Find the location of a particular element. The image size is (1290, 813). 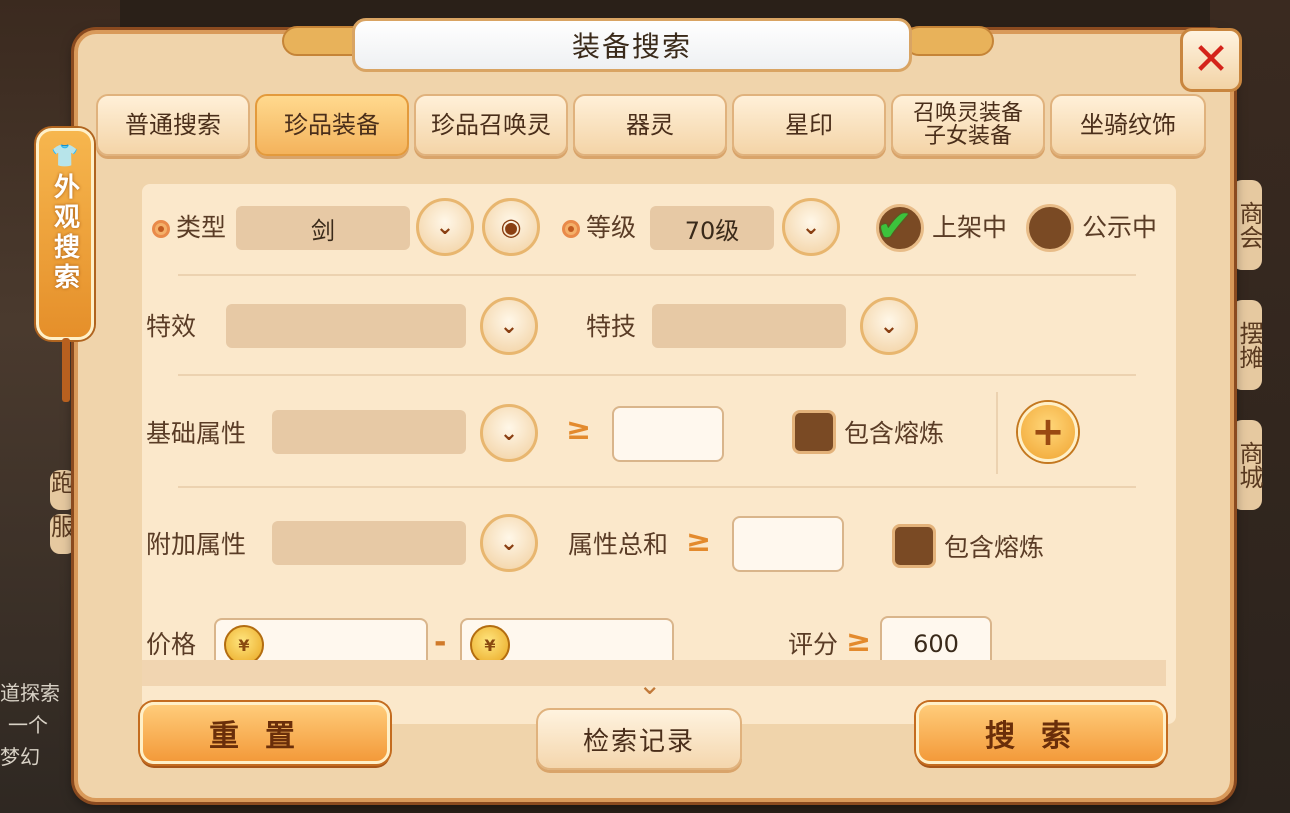

title-bar: 装备搜索 is located at coordinates (632, 45).